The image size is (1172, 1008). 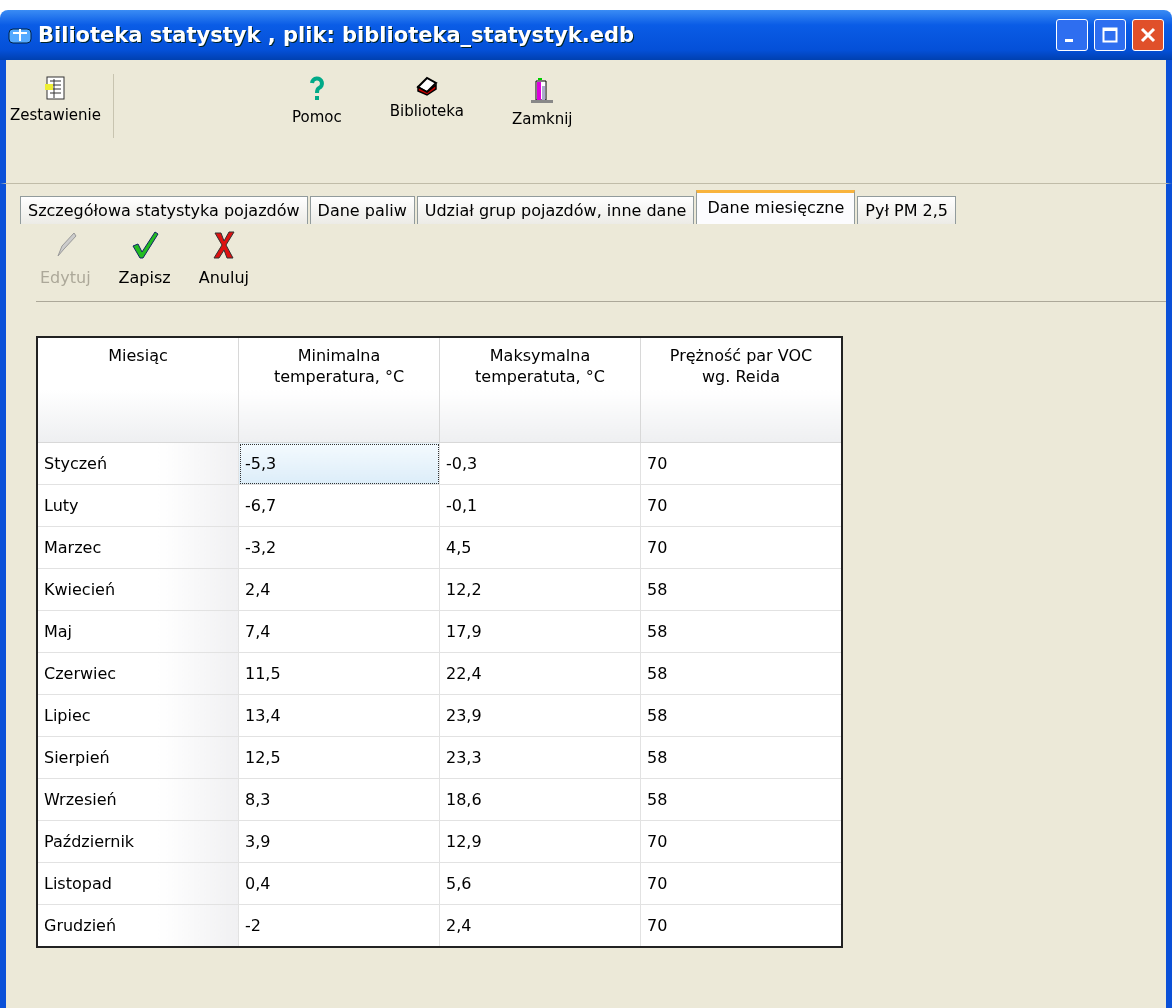 What do you see at coordinates (362, 210) in the screenshot?
I see `tab: Dane paliw` at bounding box center [362, 210].